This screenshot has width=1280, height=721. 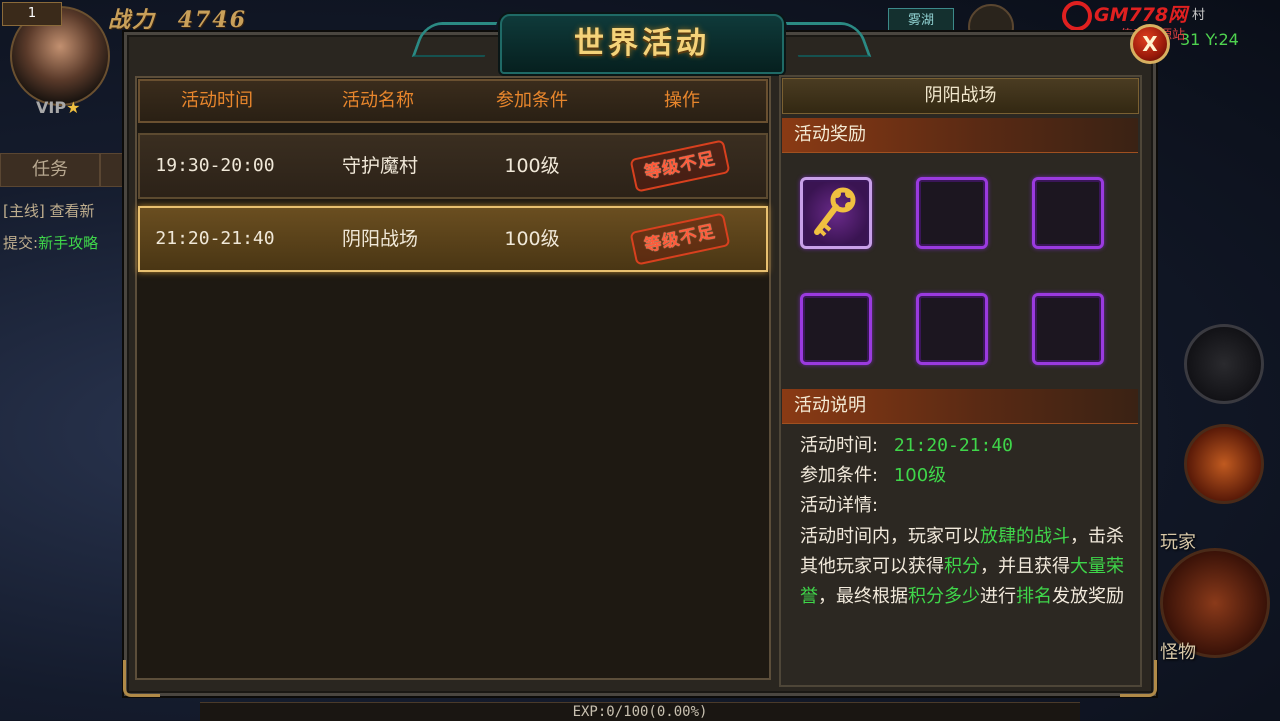 I want to click on desc-condition-label: 参加条件:, so click(x=839, y=475).